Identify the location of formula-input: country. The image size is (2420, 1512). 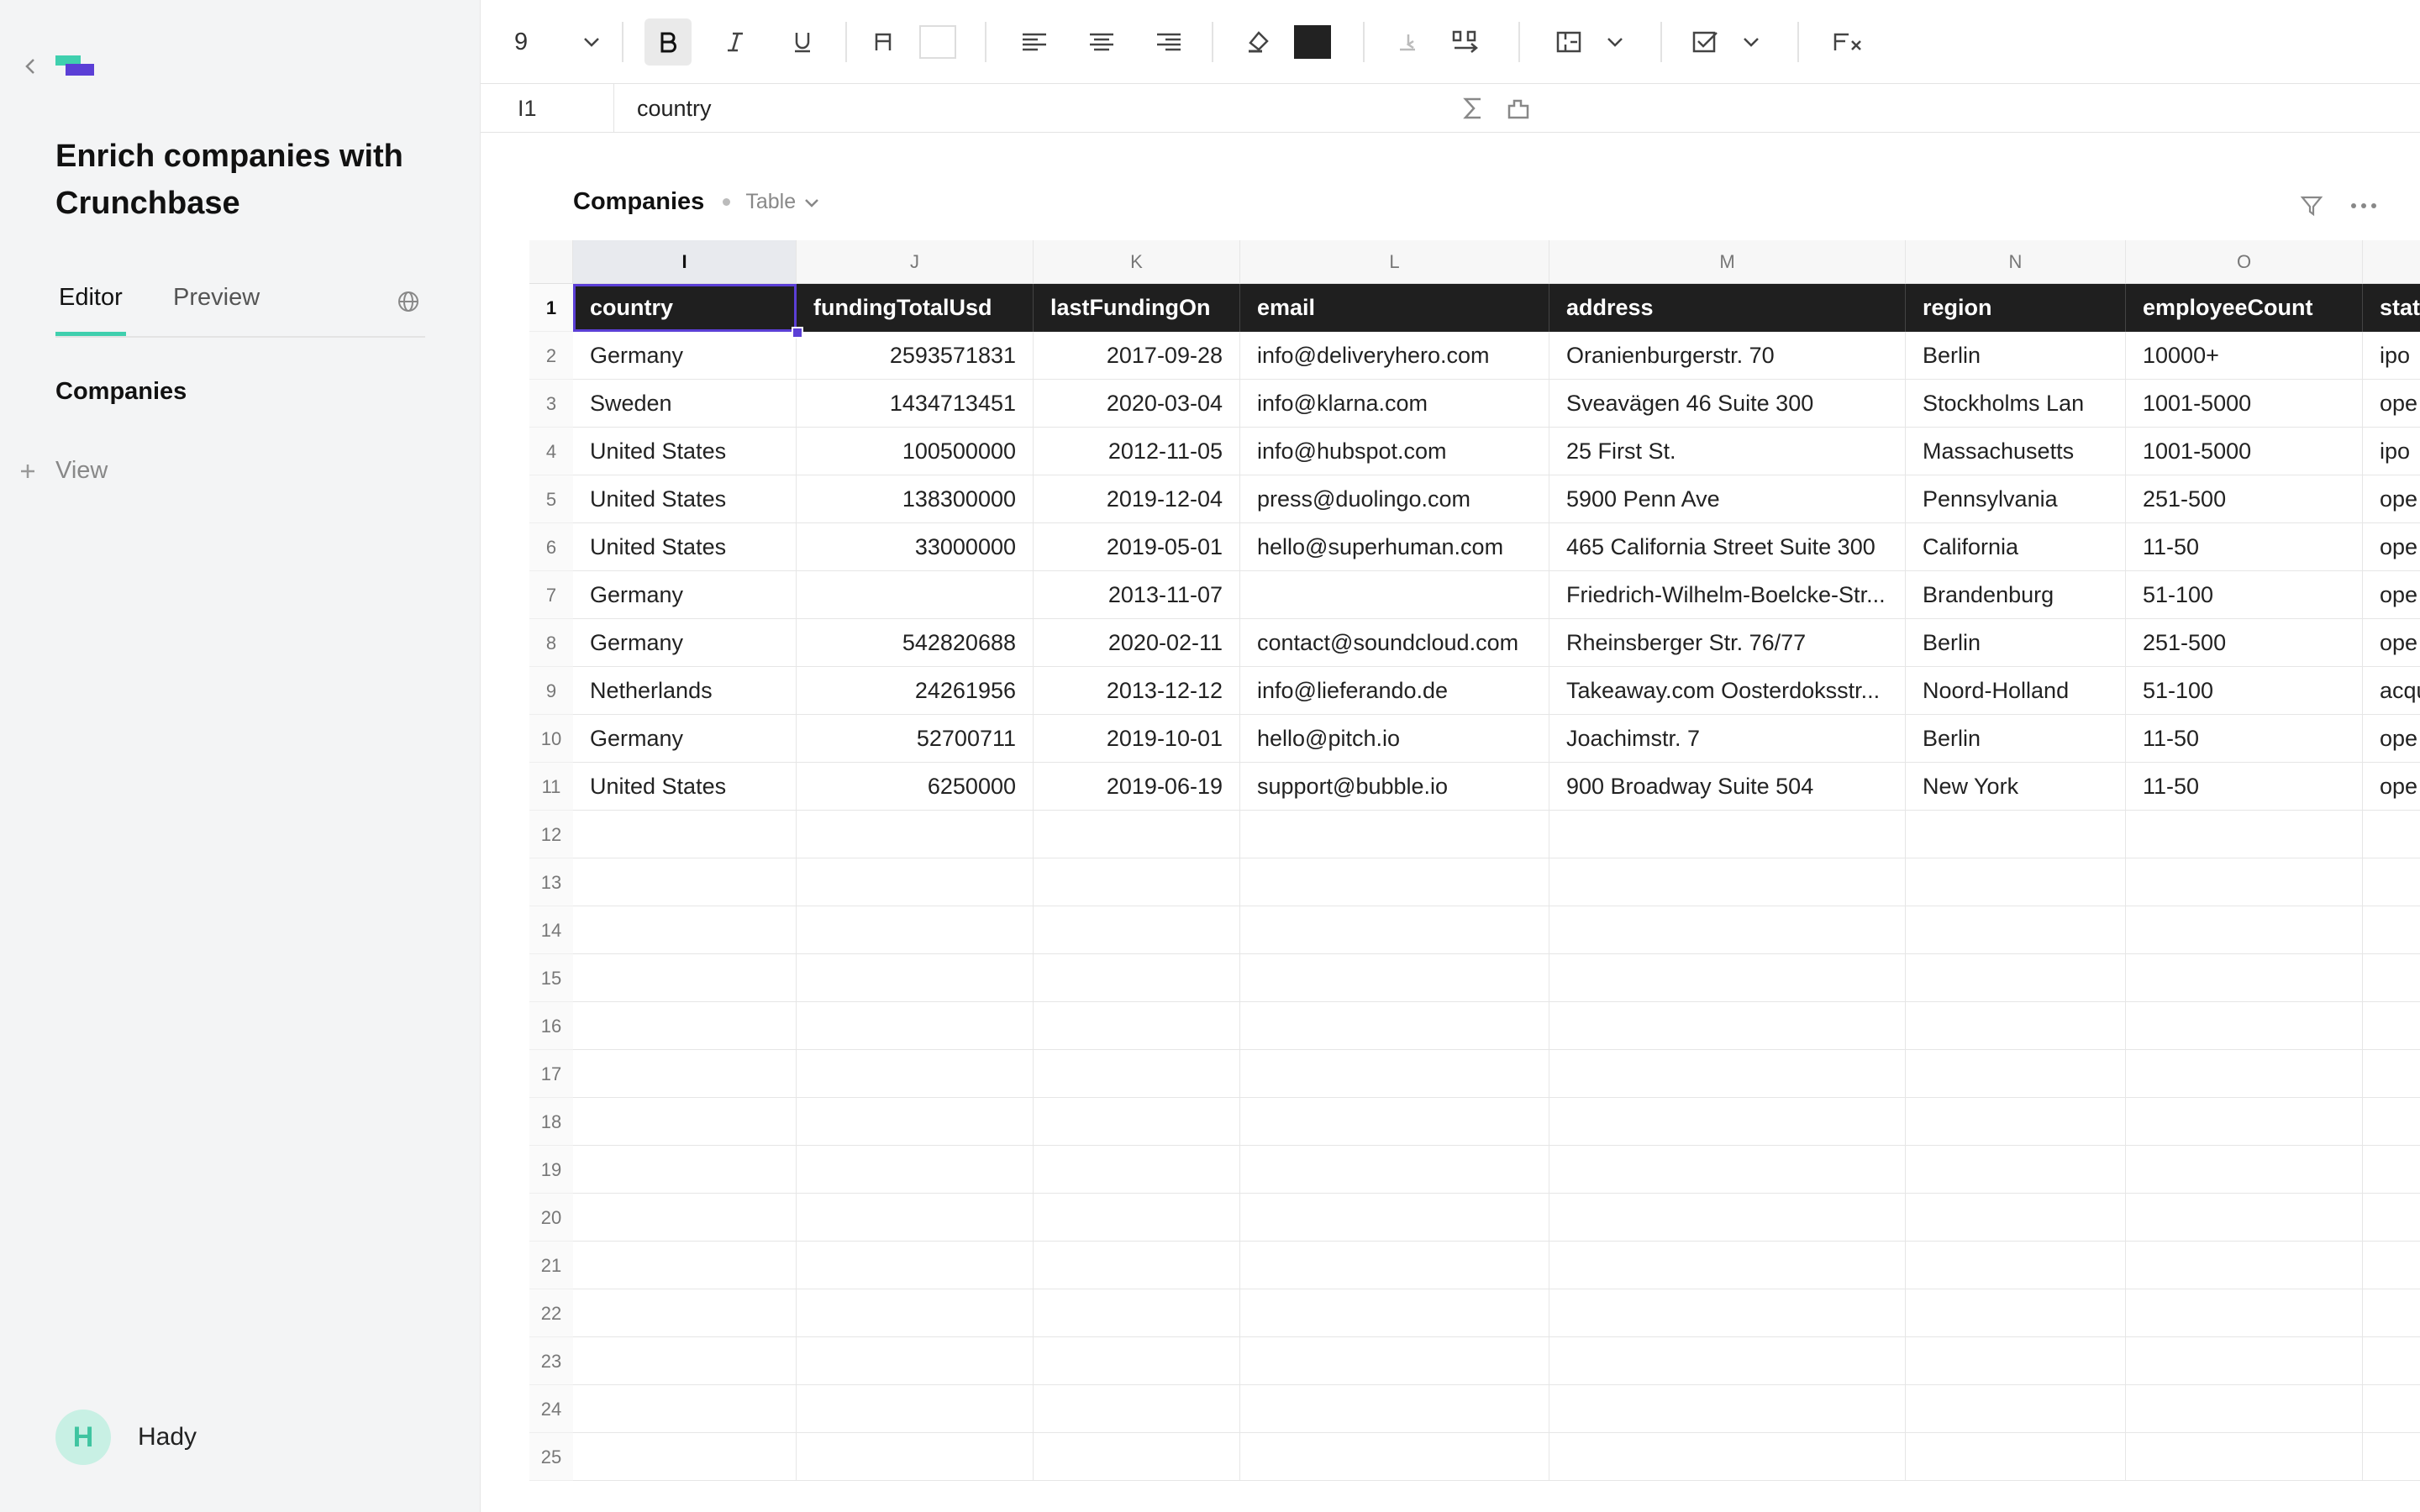
(674, 108).